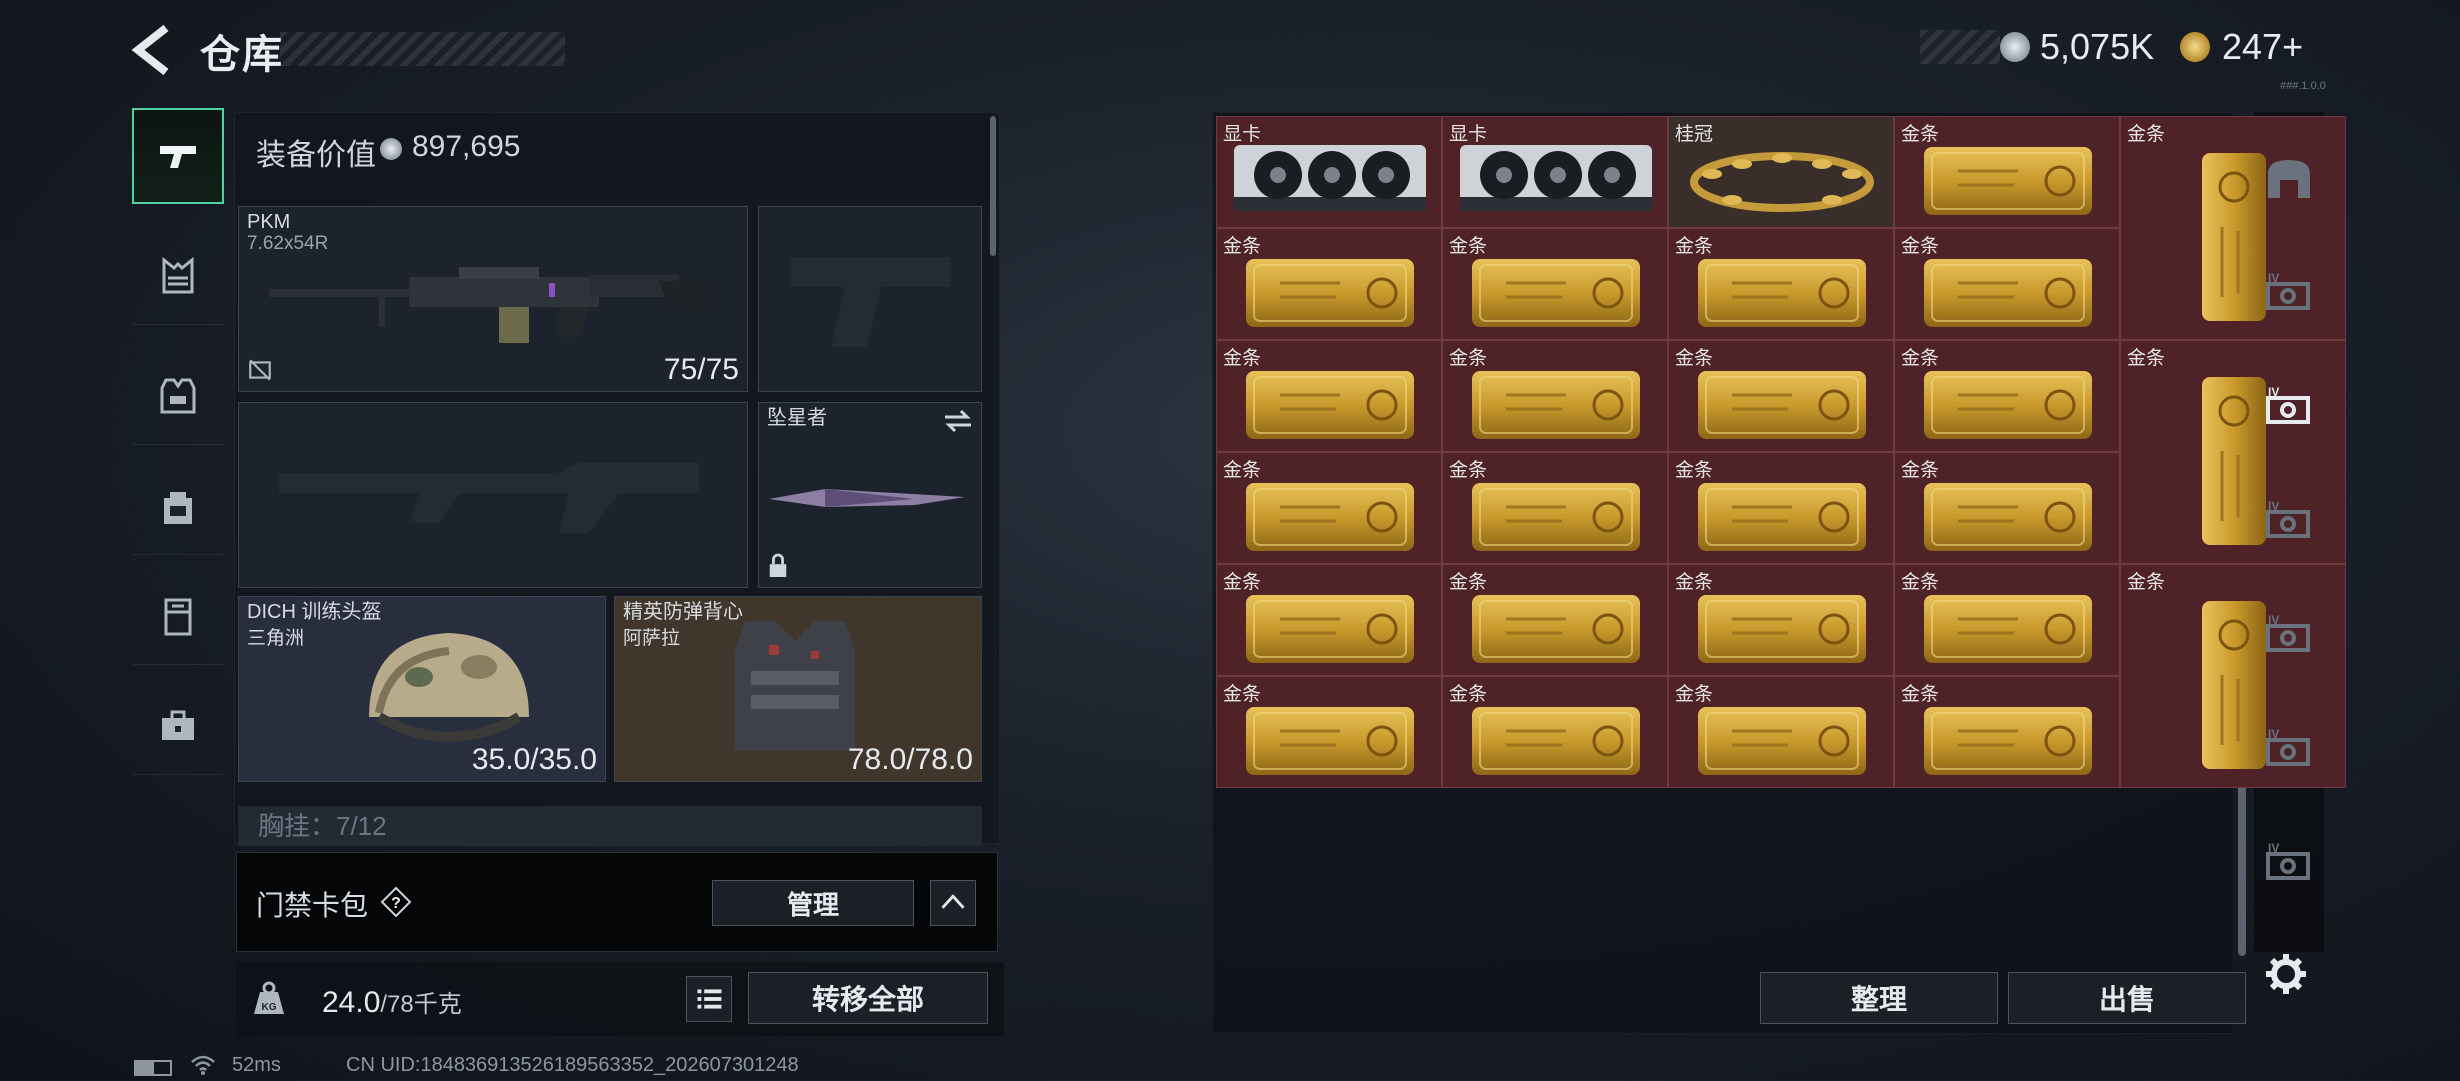 This screenshot has height=1081, width=2460. What do you see at coordinates (993, 186) in the screenshot?
I see `loadout-scrollbar` at bounding box center [993, 186].